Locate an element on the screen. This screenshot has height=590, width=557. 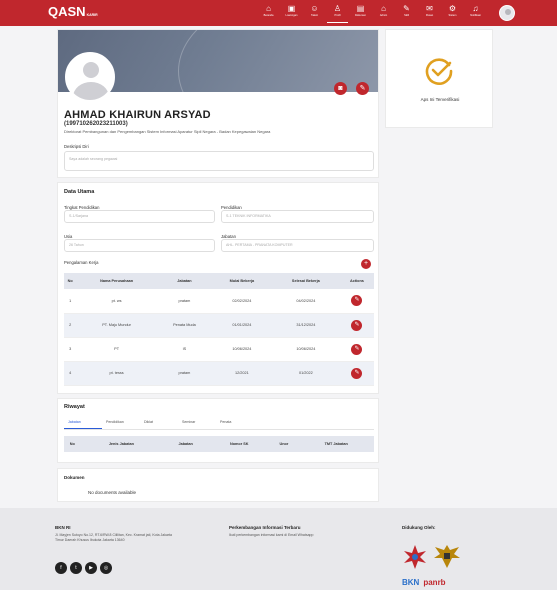
tab-pendidikan: Pendidikan is located at coordinates (121, 424).